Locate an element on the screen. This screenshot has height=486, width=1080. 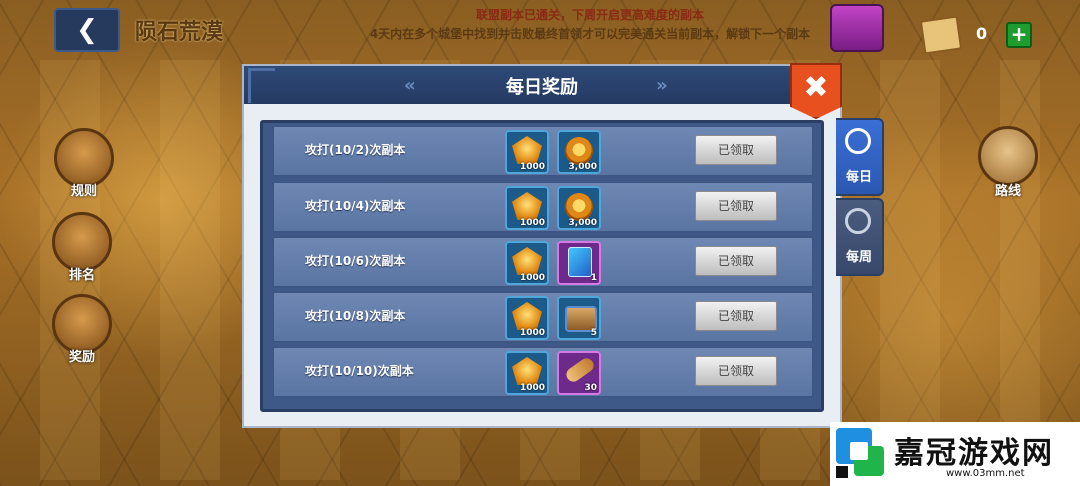
scroll-icon is located at coordinates (580, 370).